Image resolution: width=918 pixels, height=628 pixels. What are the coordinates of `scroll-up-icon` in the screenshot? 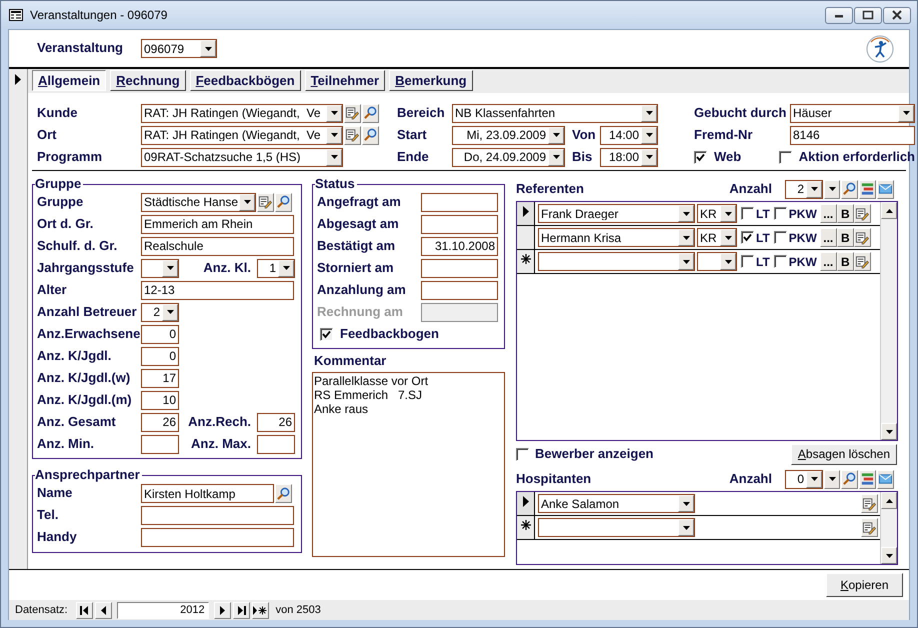 It's located at (889, 210).